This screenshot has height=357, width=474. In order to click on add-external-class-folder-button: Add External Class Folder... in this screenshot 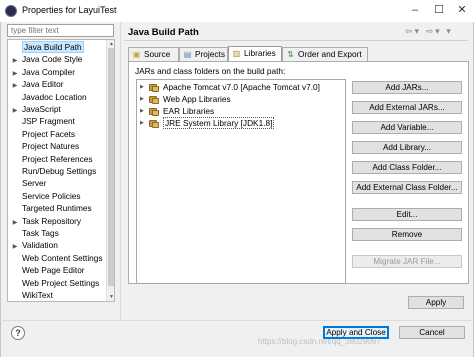, I will do `click(407, 187)`.